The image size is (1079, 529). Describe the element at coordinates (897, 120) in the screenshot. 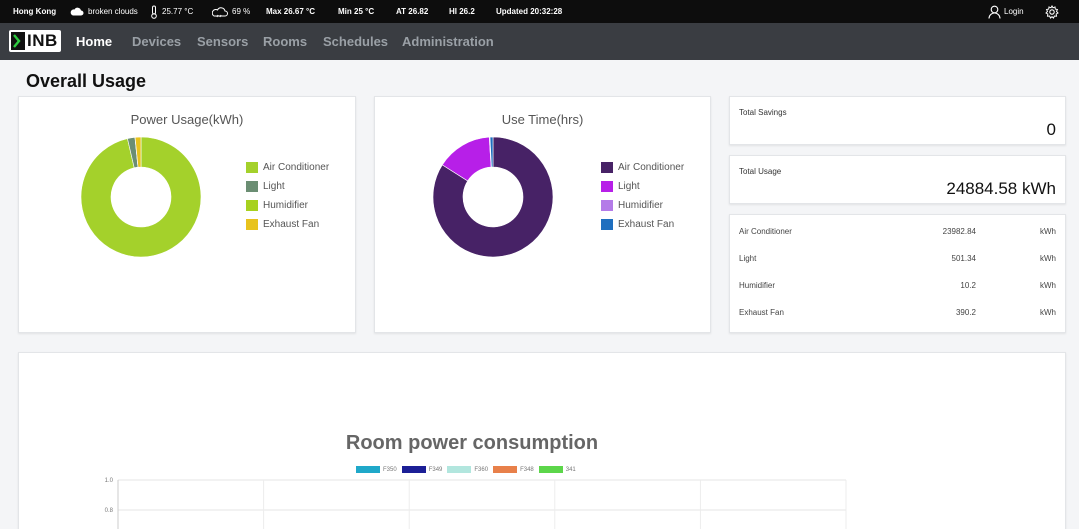

I see `total-savings-card: Total Savings 0` at that location.